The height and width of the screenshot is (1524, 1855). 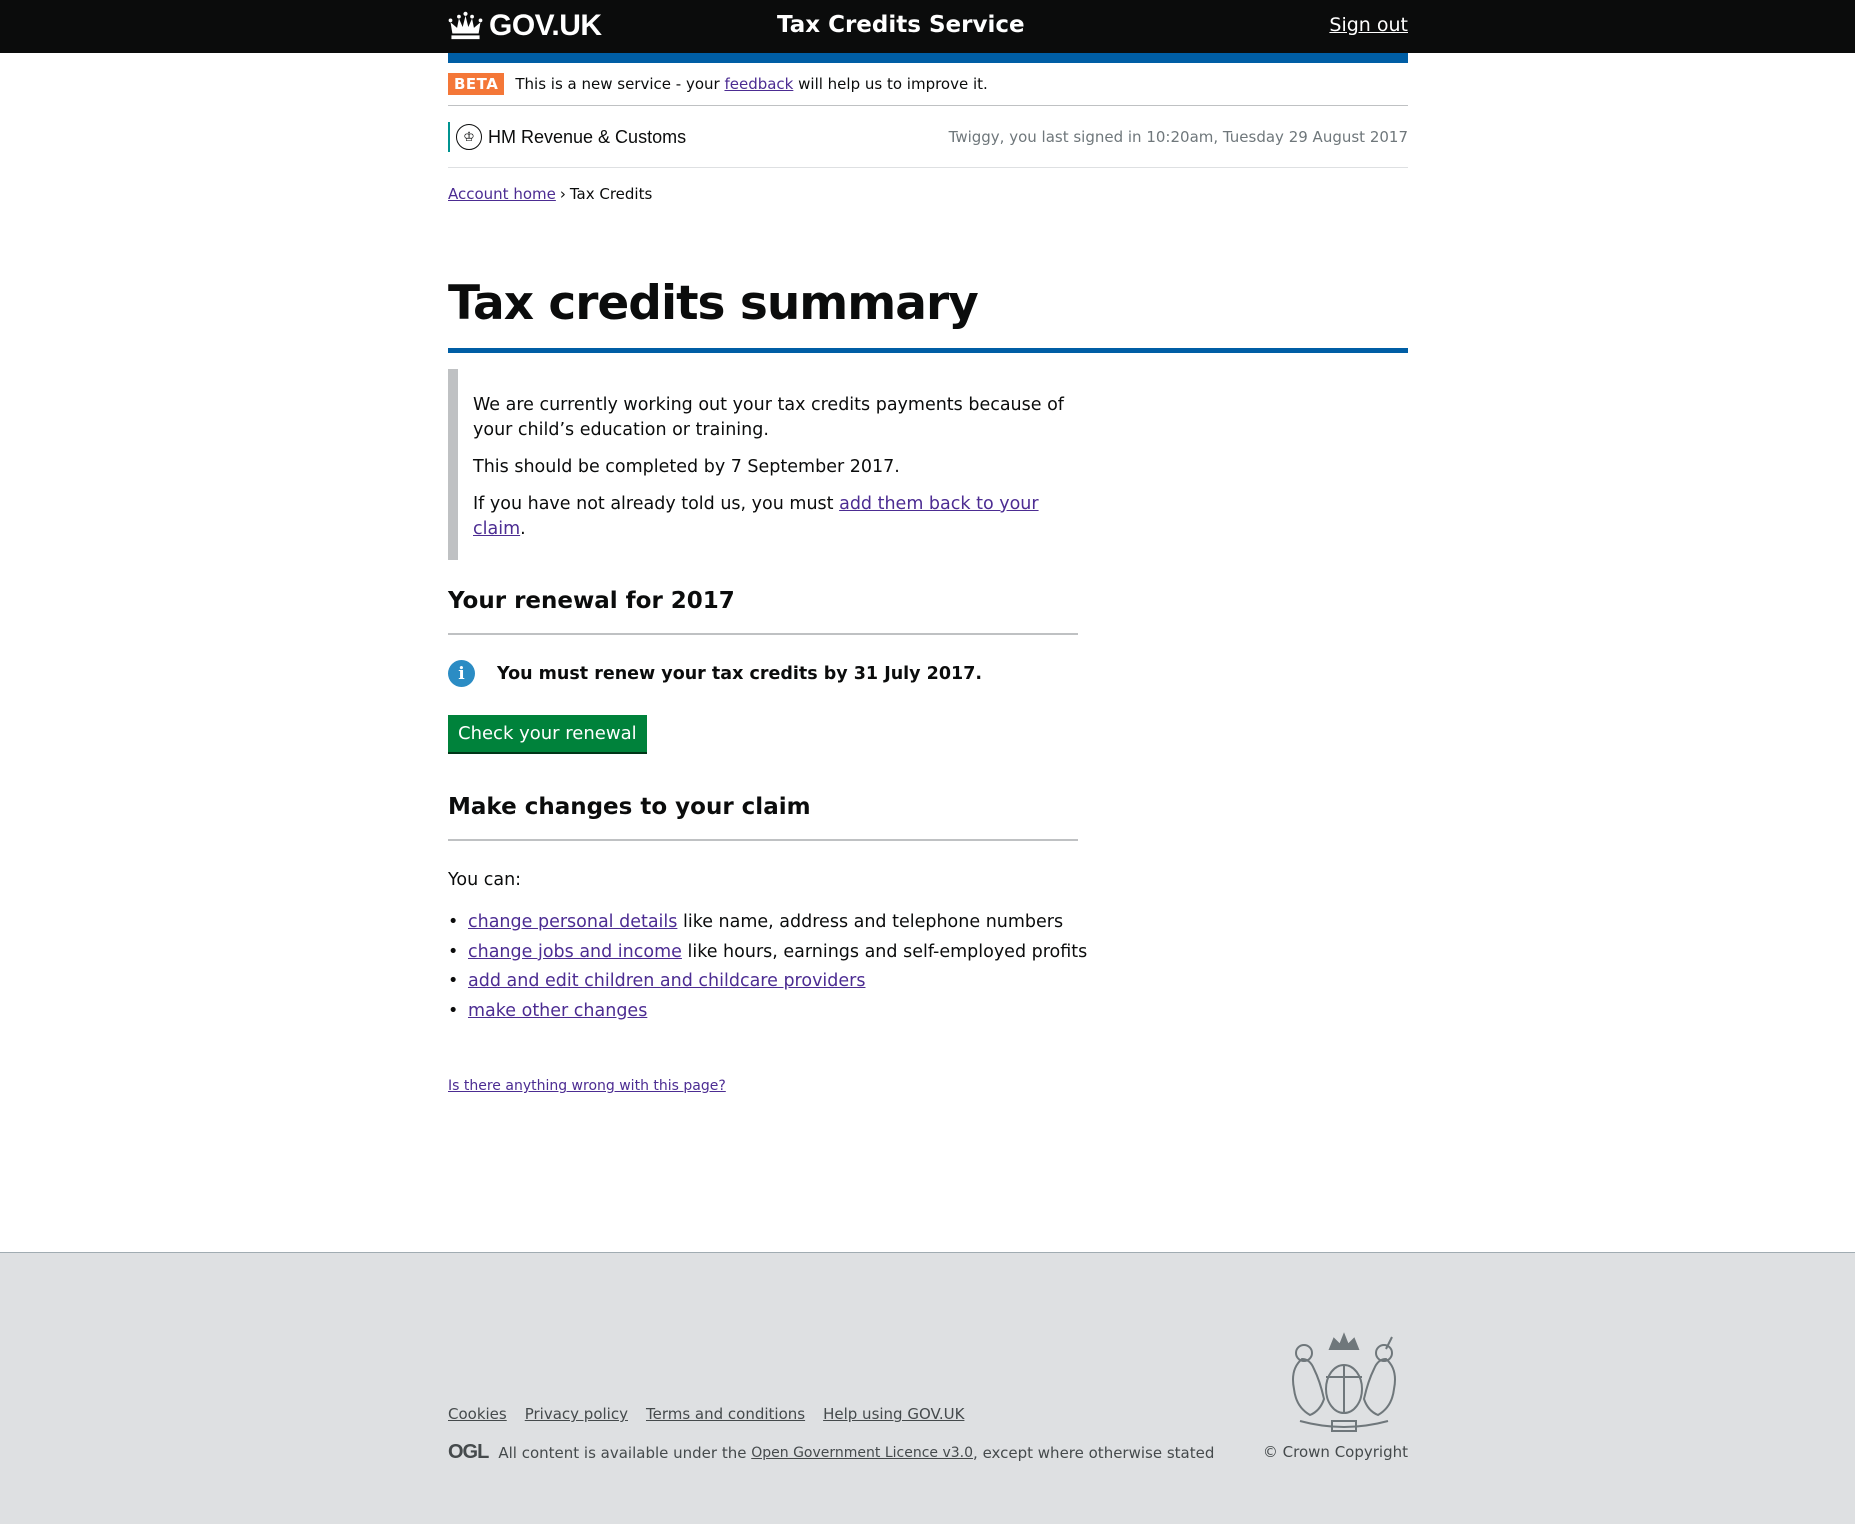 What do you see at coordinates (476, 84) in the screenshot?
I see `beta-tag: BETA` at bounding box center [476, 84].